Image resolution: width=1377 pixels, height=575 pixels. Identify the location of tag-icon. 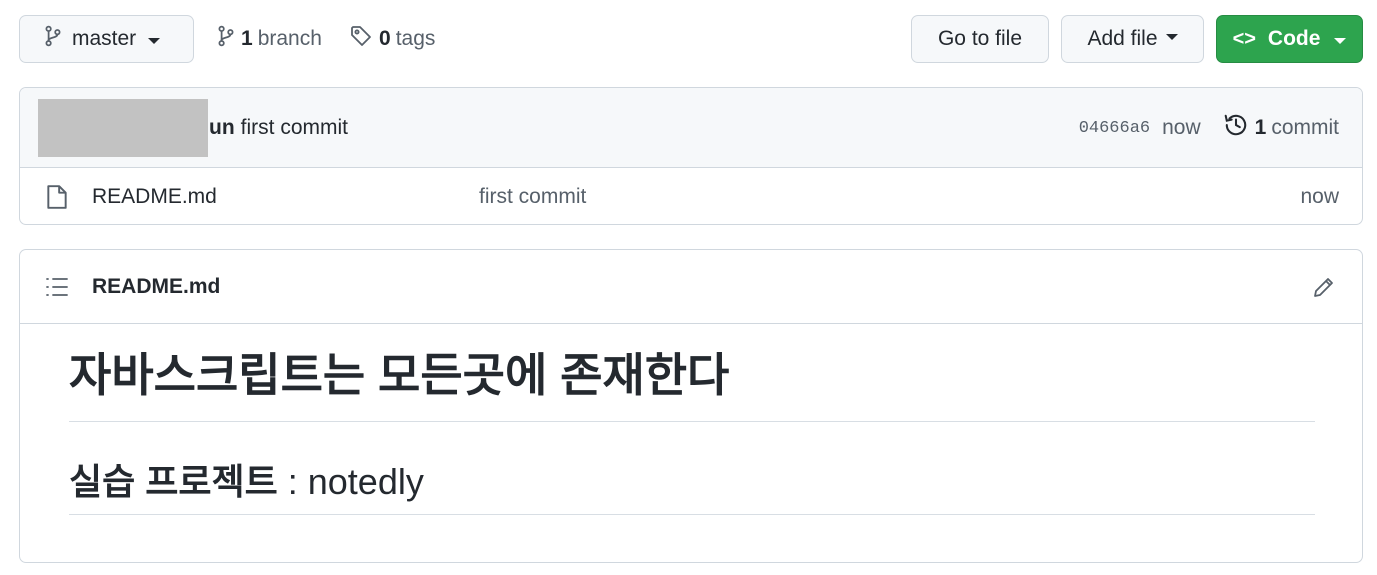
(361, 39).